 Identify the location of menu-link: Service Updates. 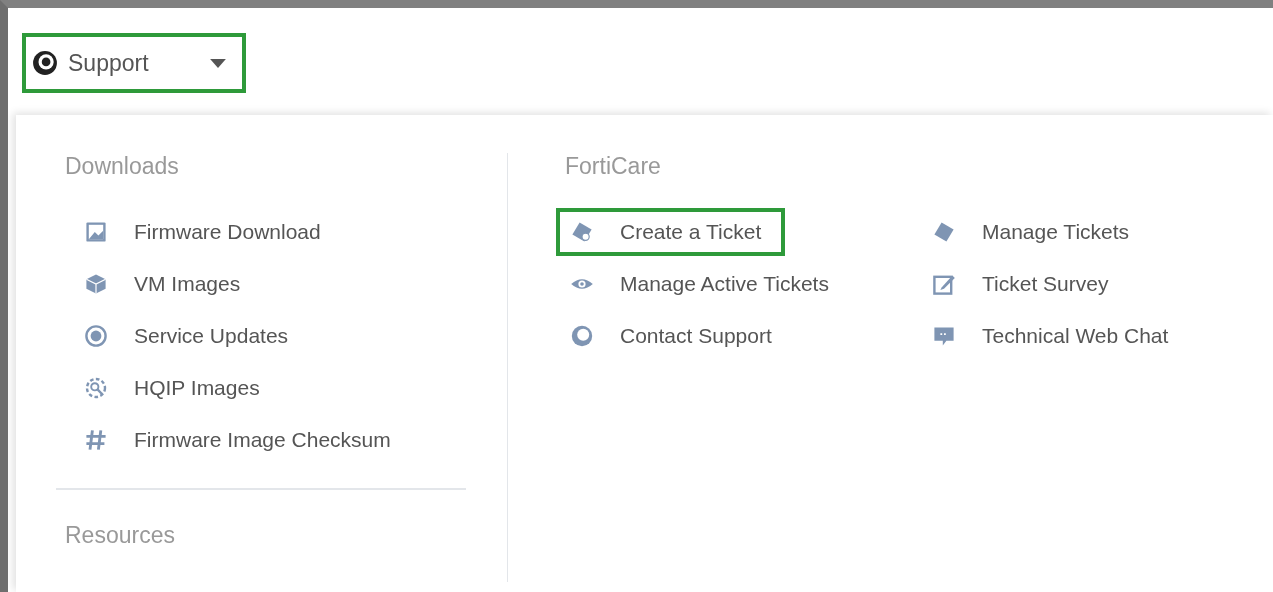
(184, 336).